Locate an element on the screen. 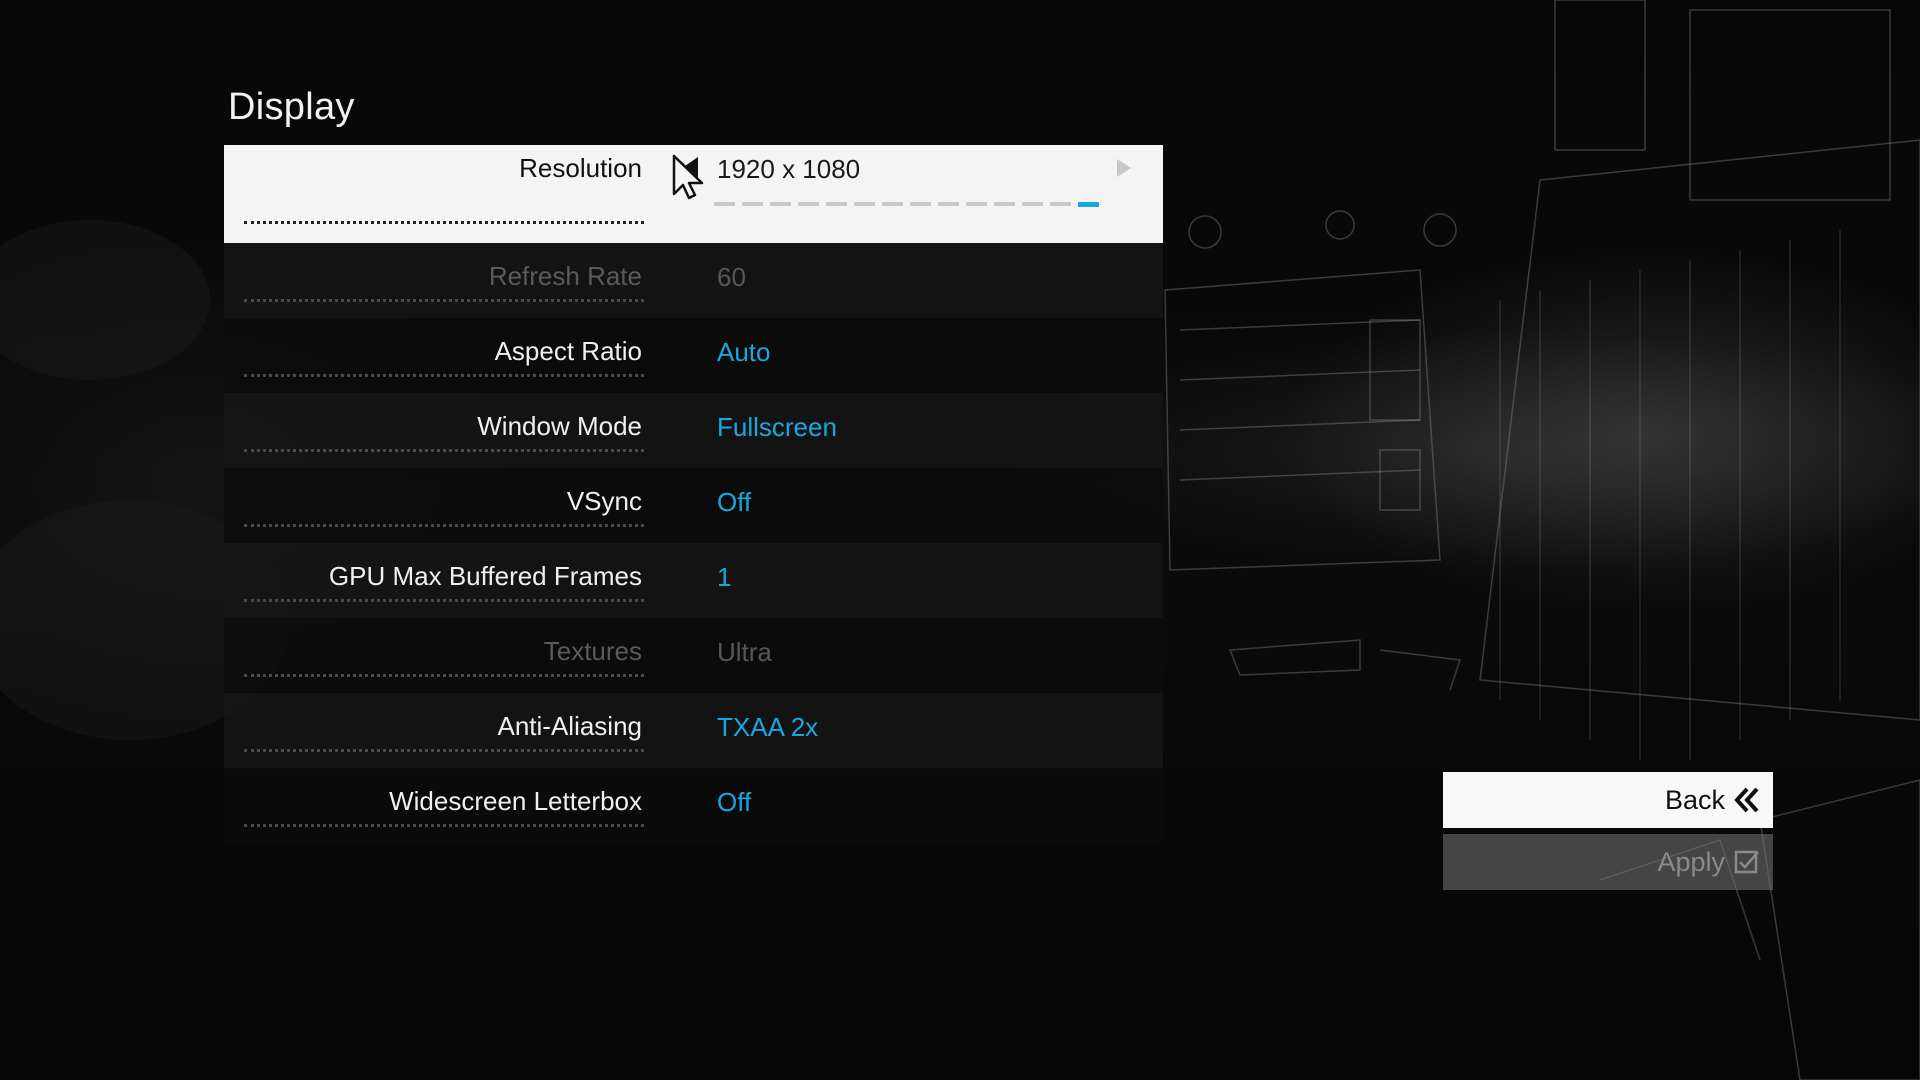 Image resolution: width=1920 pixels, height=1080 pixels. setting-row-textures: Textures Ultra is located at coordinates (693, 655).